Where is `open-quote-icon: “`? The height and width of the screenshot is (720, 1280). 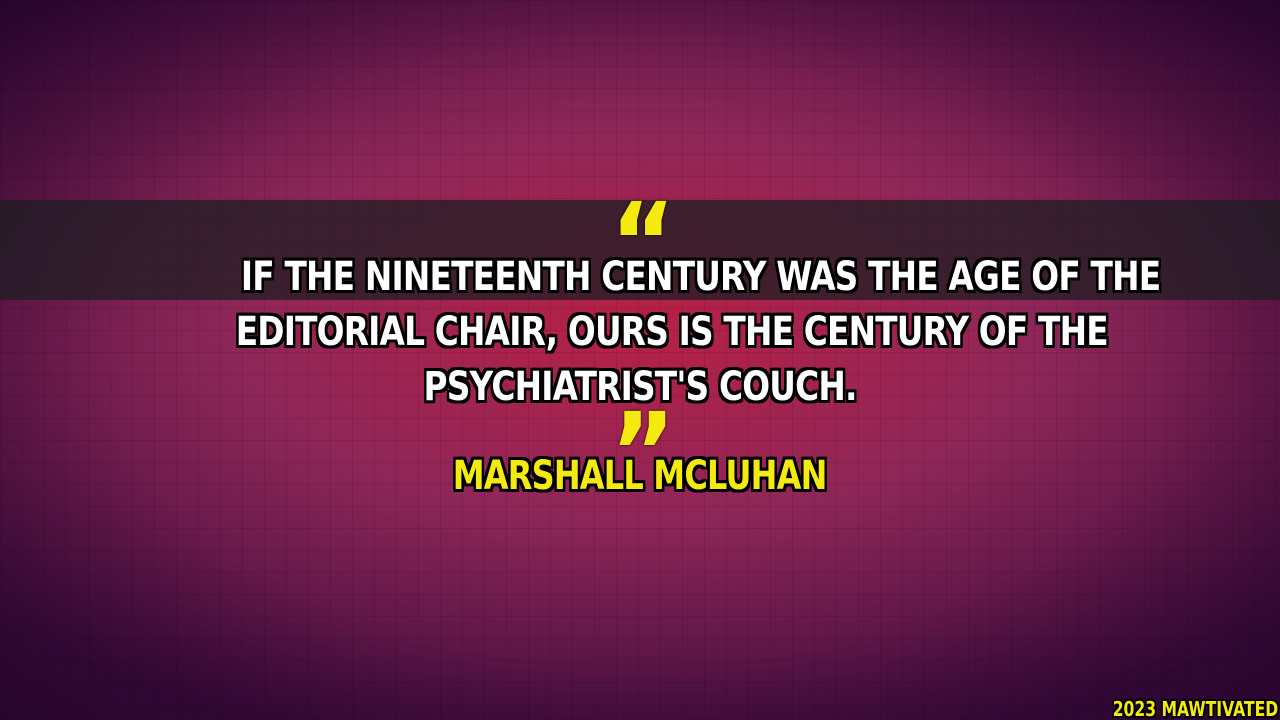
open-quote-icon: “ is located at coordinates (640, 216).